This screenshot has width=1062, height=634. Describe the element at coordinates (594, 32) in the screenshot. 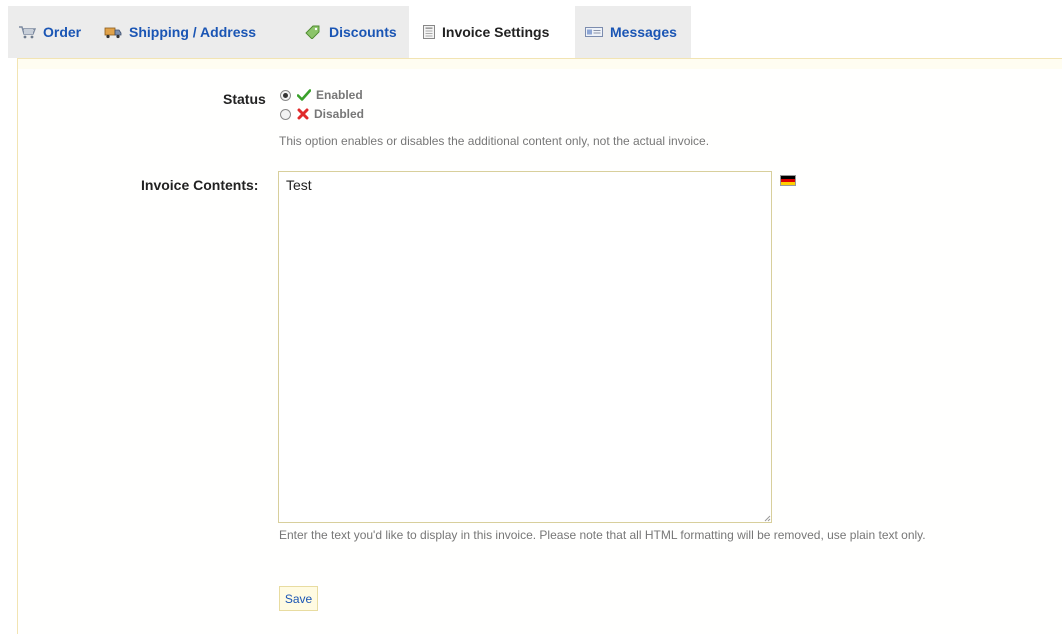

I see `messages-icon` at that location.